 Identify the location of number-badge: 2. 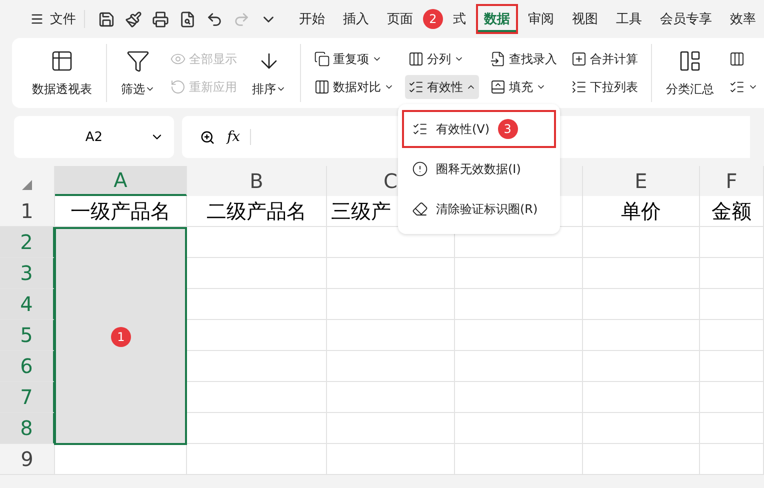
(433, 19).